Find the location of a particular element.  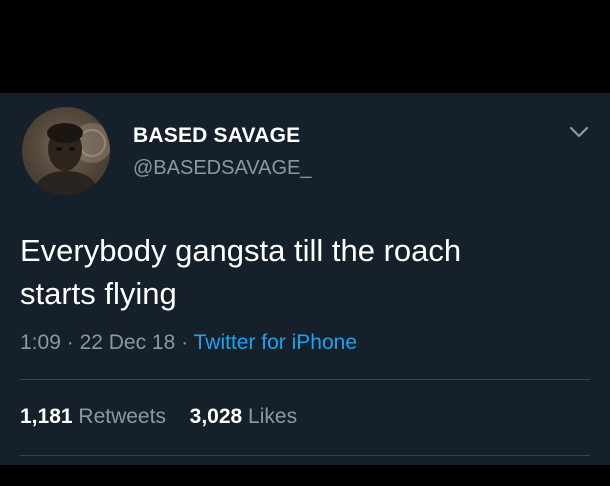

chevron-down-icon is located at coordinates (579, 132).